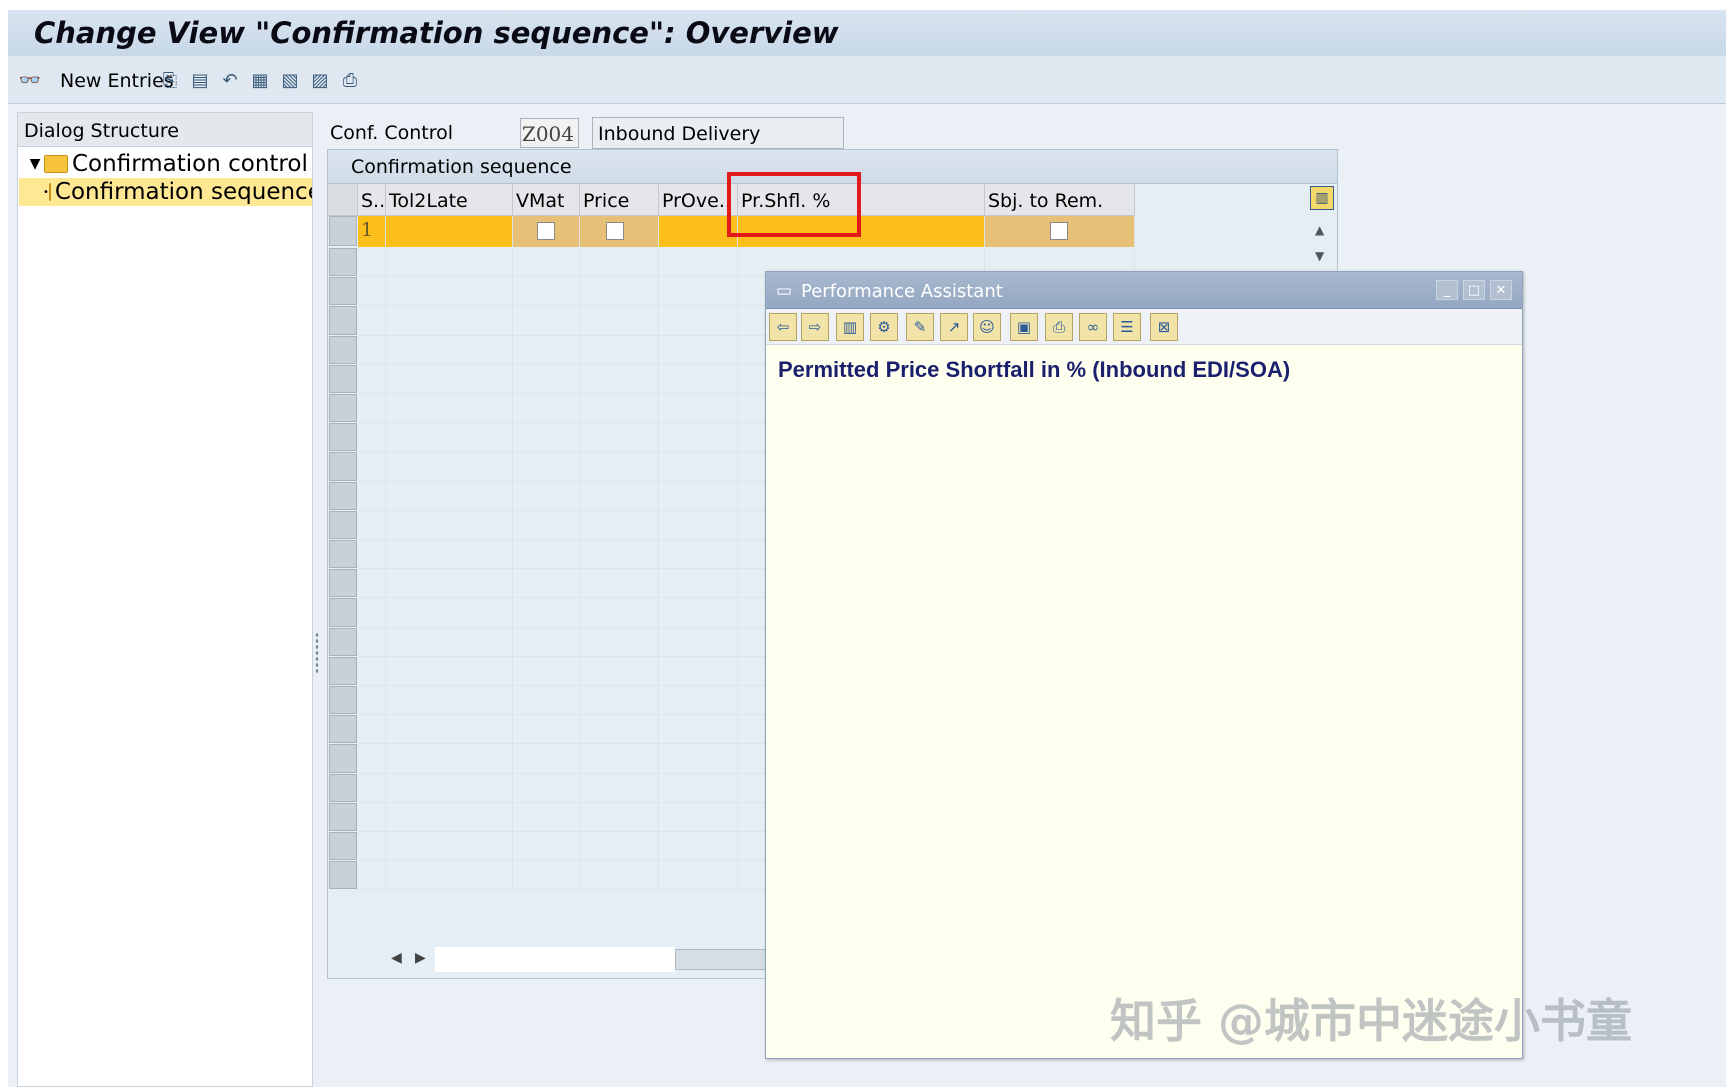 This screenshot has height=1087, width=1726. I want to click on vmat-checkbox, so click(546, 231).